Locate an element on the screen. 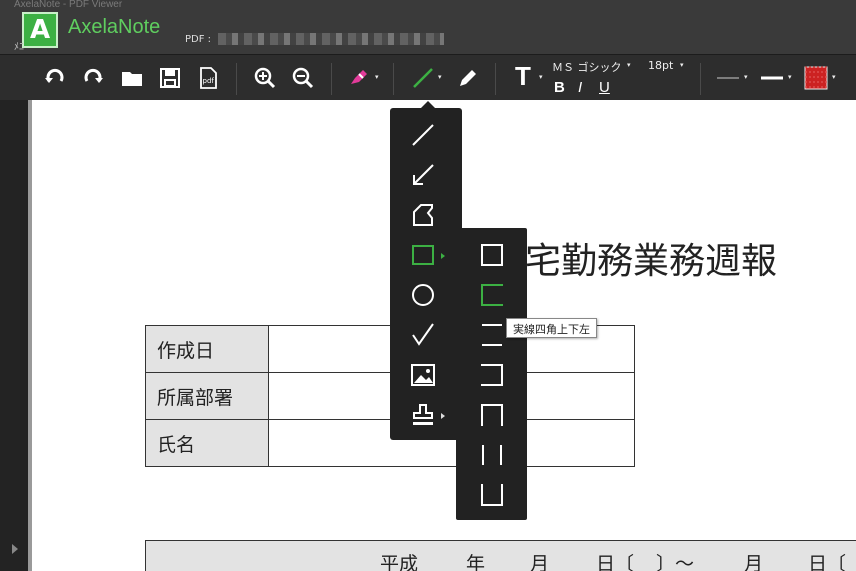 This screenshot has width=856, height=571. rect-top-bottom-right-icon is located at coordinates (492, 375).